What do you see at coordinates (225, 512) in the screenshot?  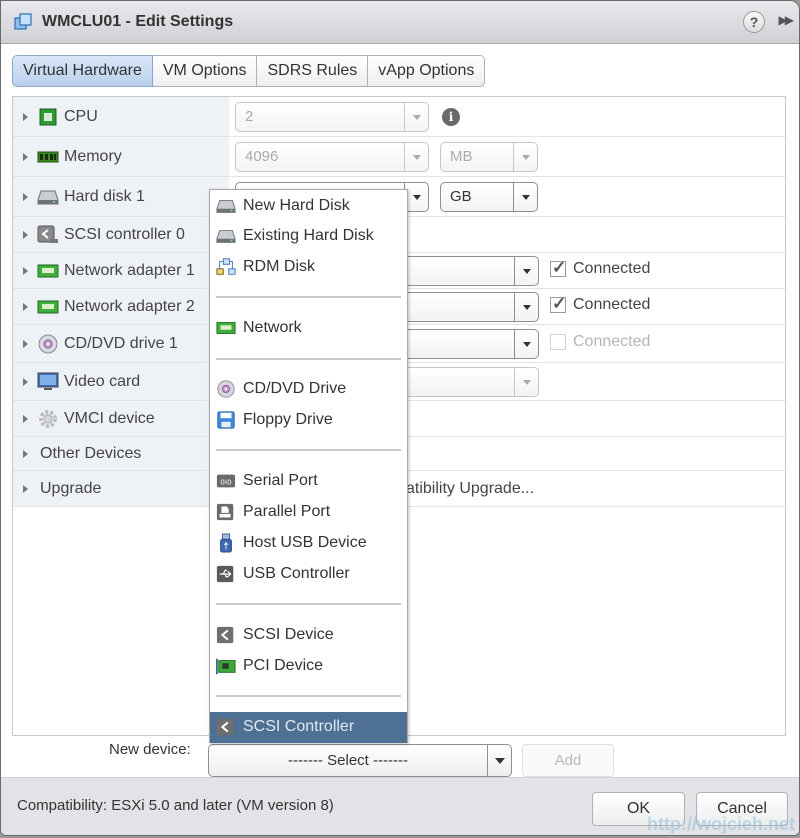 I see `parallel-port-icon` at bounding box center [225, 512].